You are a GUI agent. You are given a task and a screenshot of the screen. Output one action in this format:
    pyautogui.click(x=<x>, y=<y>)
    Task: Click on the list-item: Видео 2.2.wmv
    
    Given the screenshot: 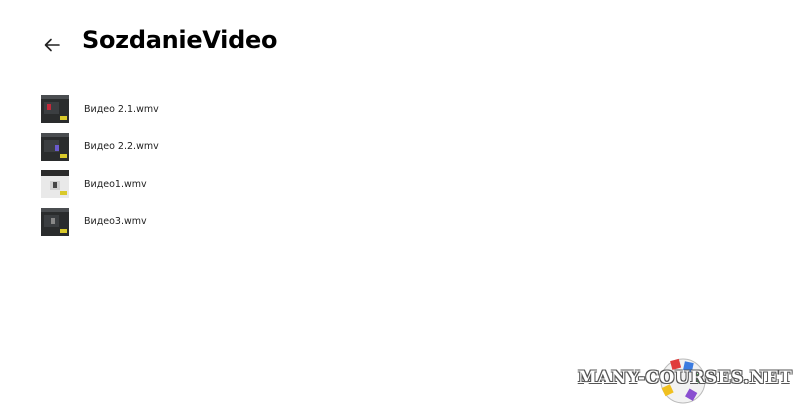 What is the action you would take?
    pyautogui.click(x=100, y=146)
    